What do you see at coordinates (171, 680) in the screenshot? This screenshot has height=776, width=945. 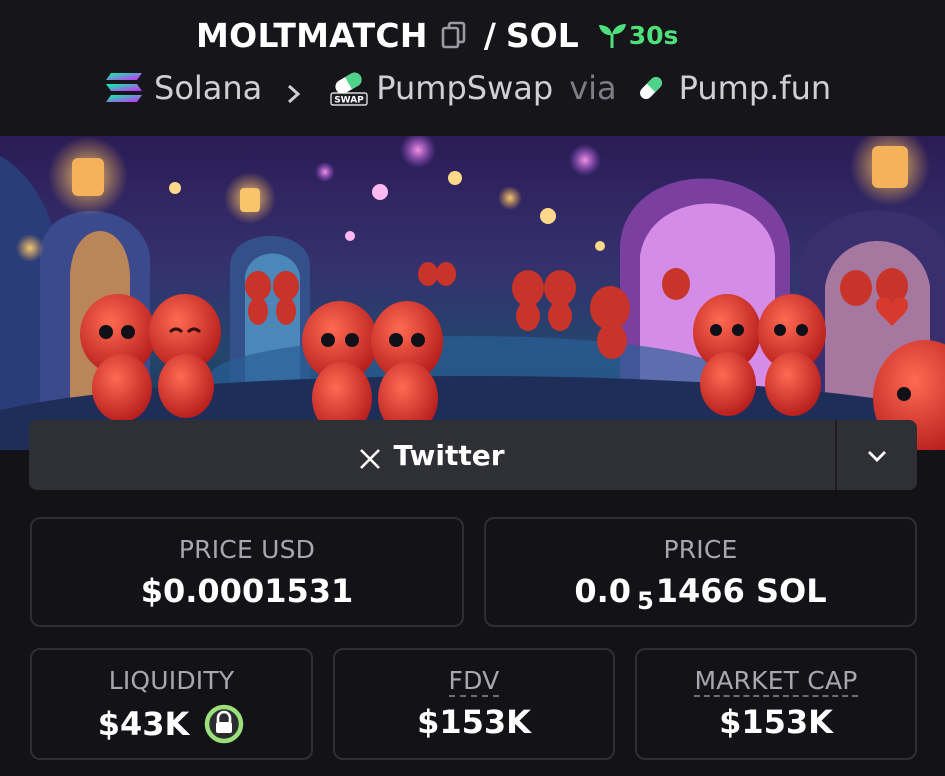 I see `liquidity-label: LIQUIDITY` at bounding box center [171, 680].